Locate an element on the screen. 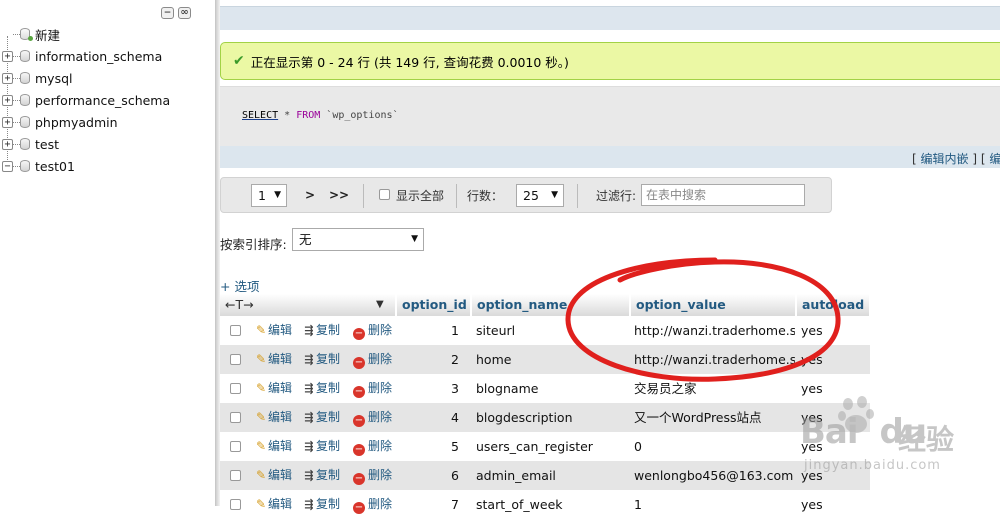  expand-icon: − is located at coordinates (7, 166).